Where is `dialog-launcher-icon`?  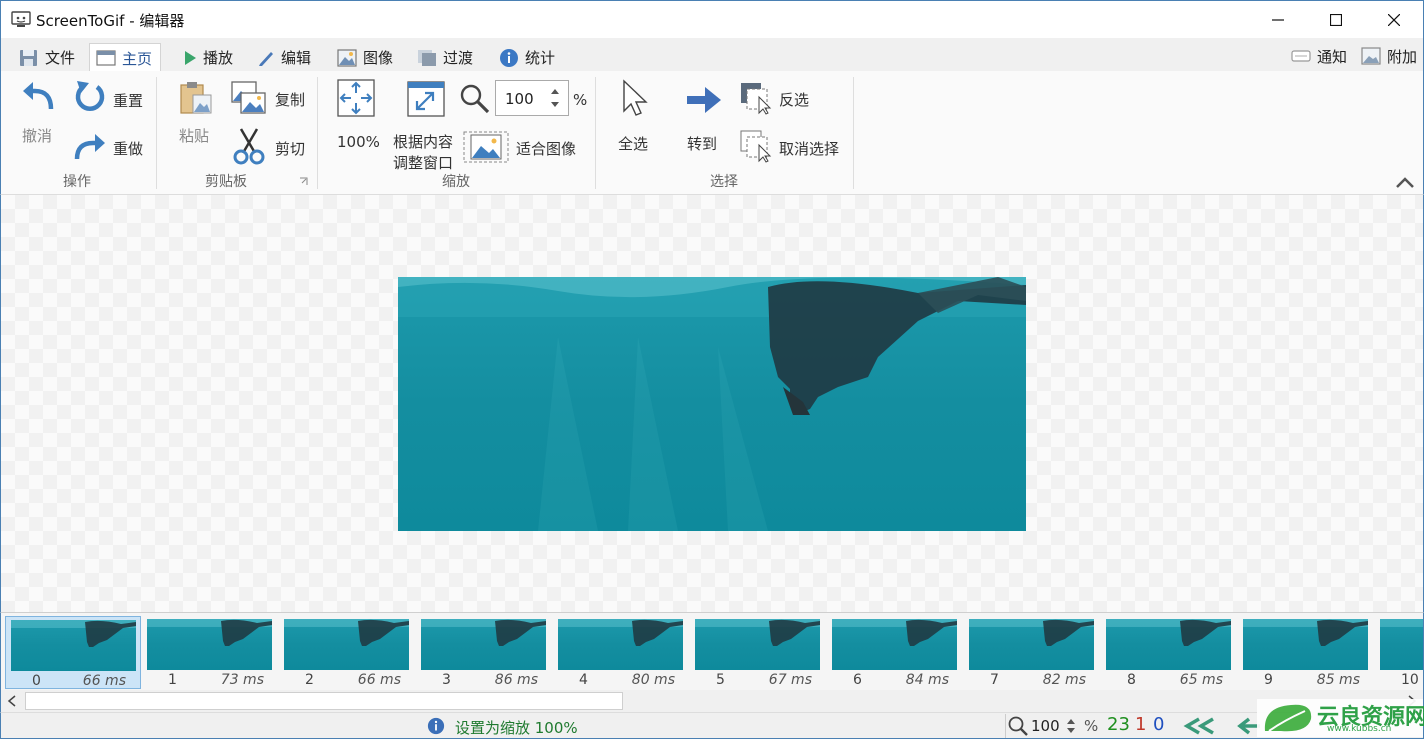
dialog-launcher-icon is located at coordinates (303, 181).